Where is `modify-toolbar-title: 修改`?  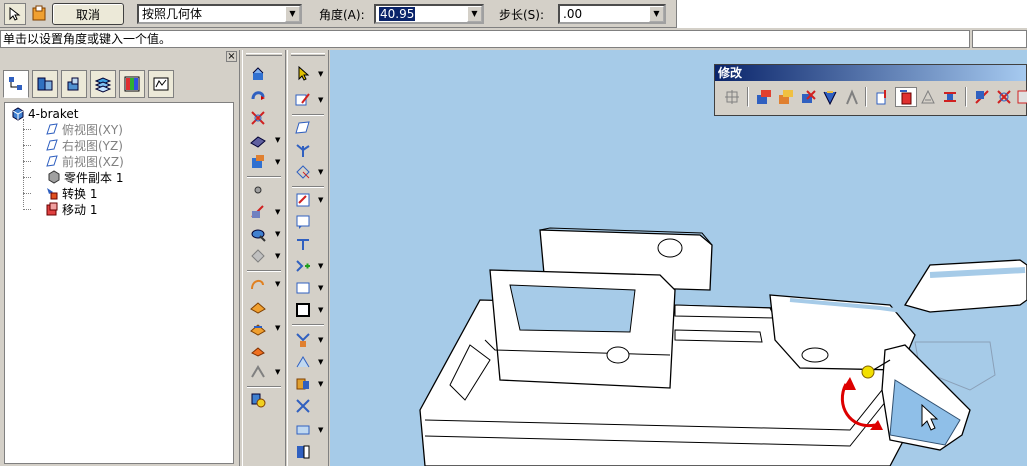 modify-toolbar-title: 修改 is located at coordinates (870, 73).